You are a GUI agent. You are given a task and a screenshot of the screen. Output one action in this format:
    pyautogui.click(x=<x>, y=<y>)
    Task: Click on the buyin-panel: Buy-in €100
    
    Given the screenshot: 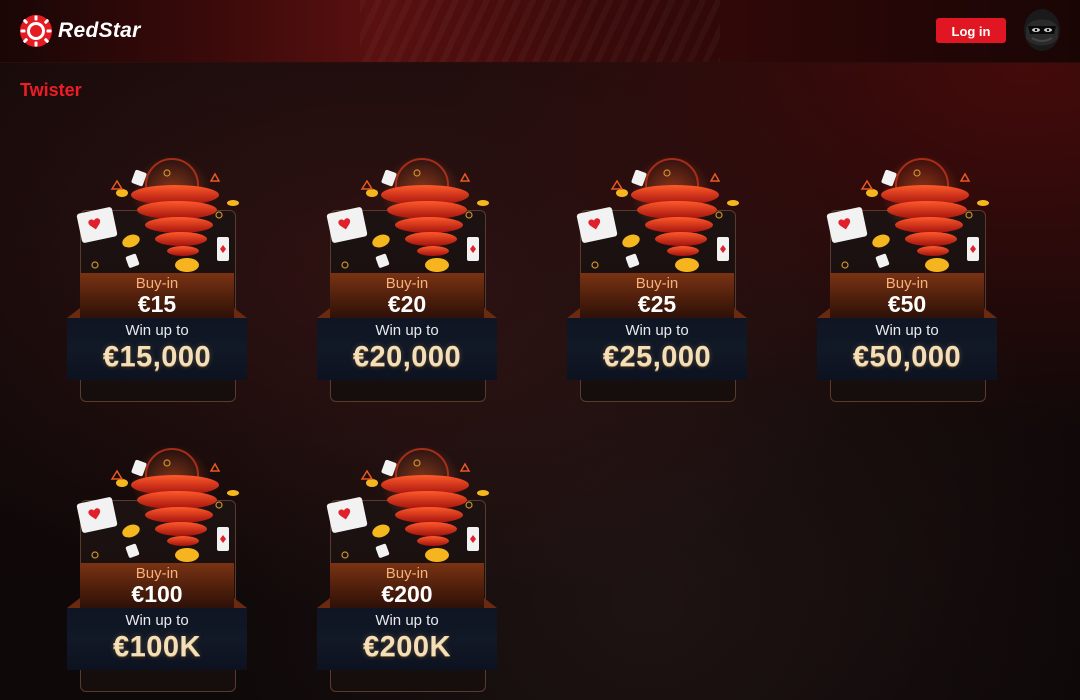 What is the action you would take?
    pyautogui.click(x=157, y=586)
    